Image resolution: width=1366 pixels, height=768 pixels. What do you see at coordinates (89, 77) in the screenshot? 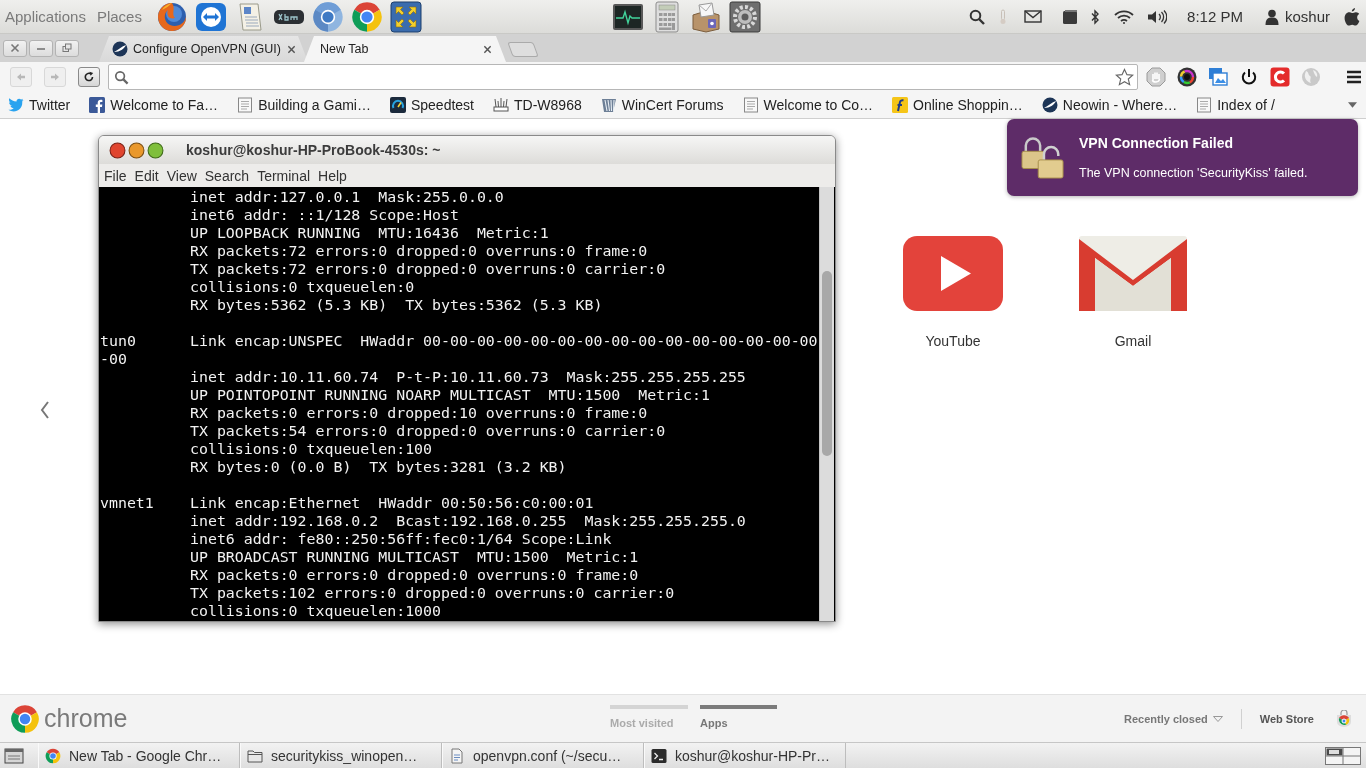
I see `reload-button` at bounding box center [89, 77].